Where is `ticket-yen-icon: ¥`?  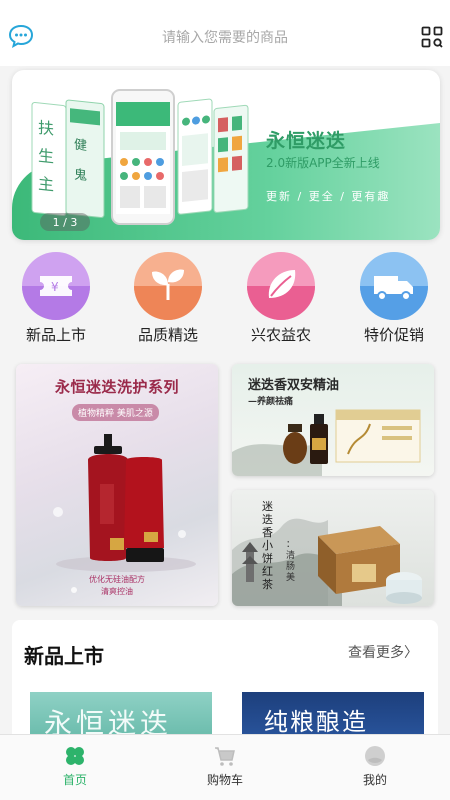 ticket-yen-icon: ¥ is located at coordinates (56, 286).